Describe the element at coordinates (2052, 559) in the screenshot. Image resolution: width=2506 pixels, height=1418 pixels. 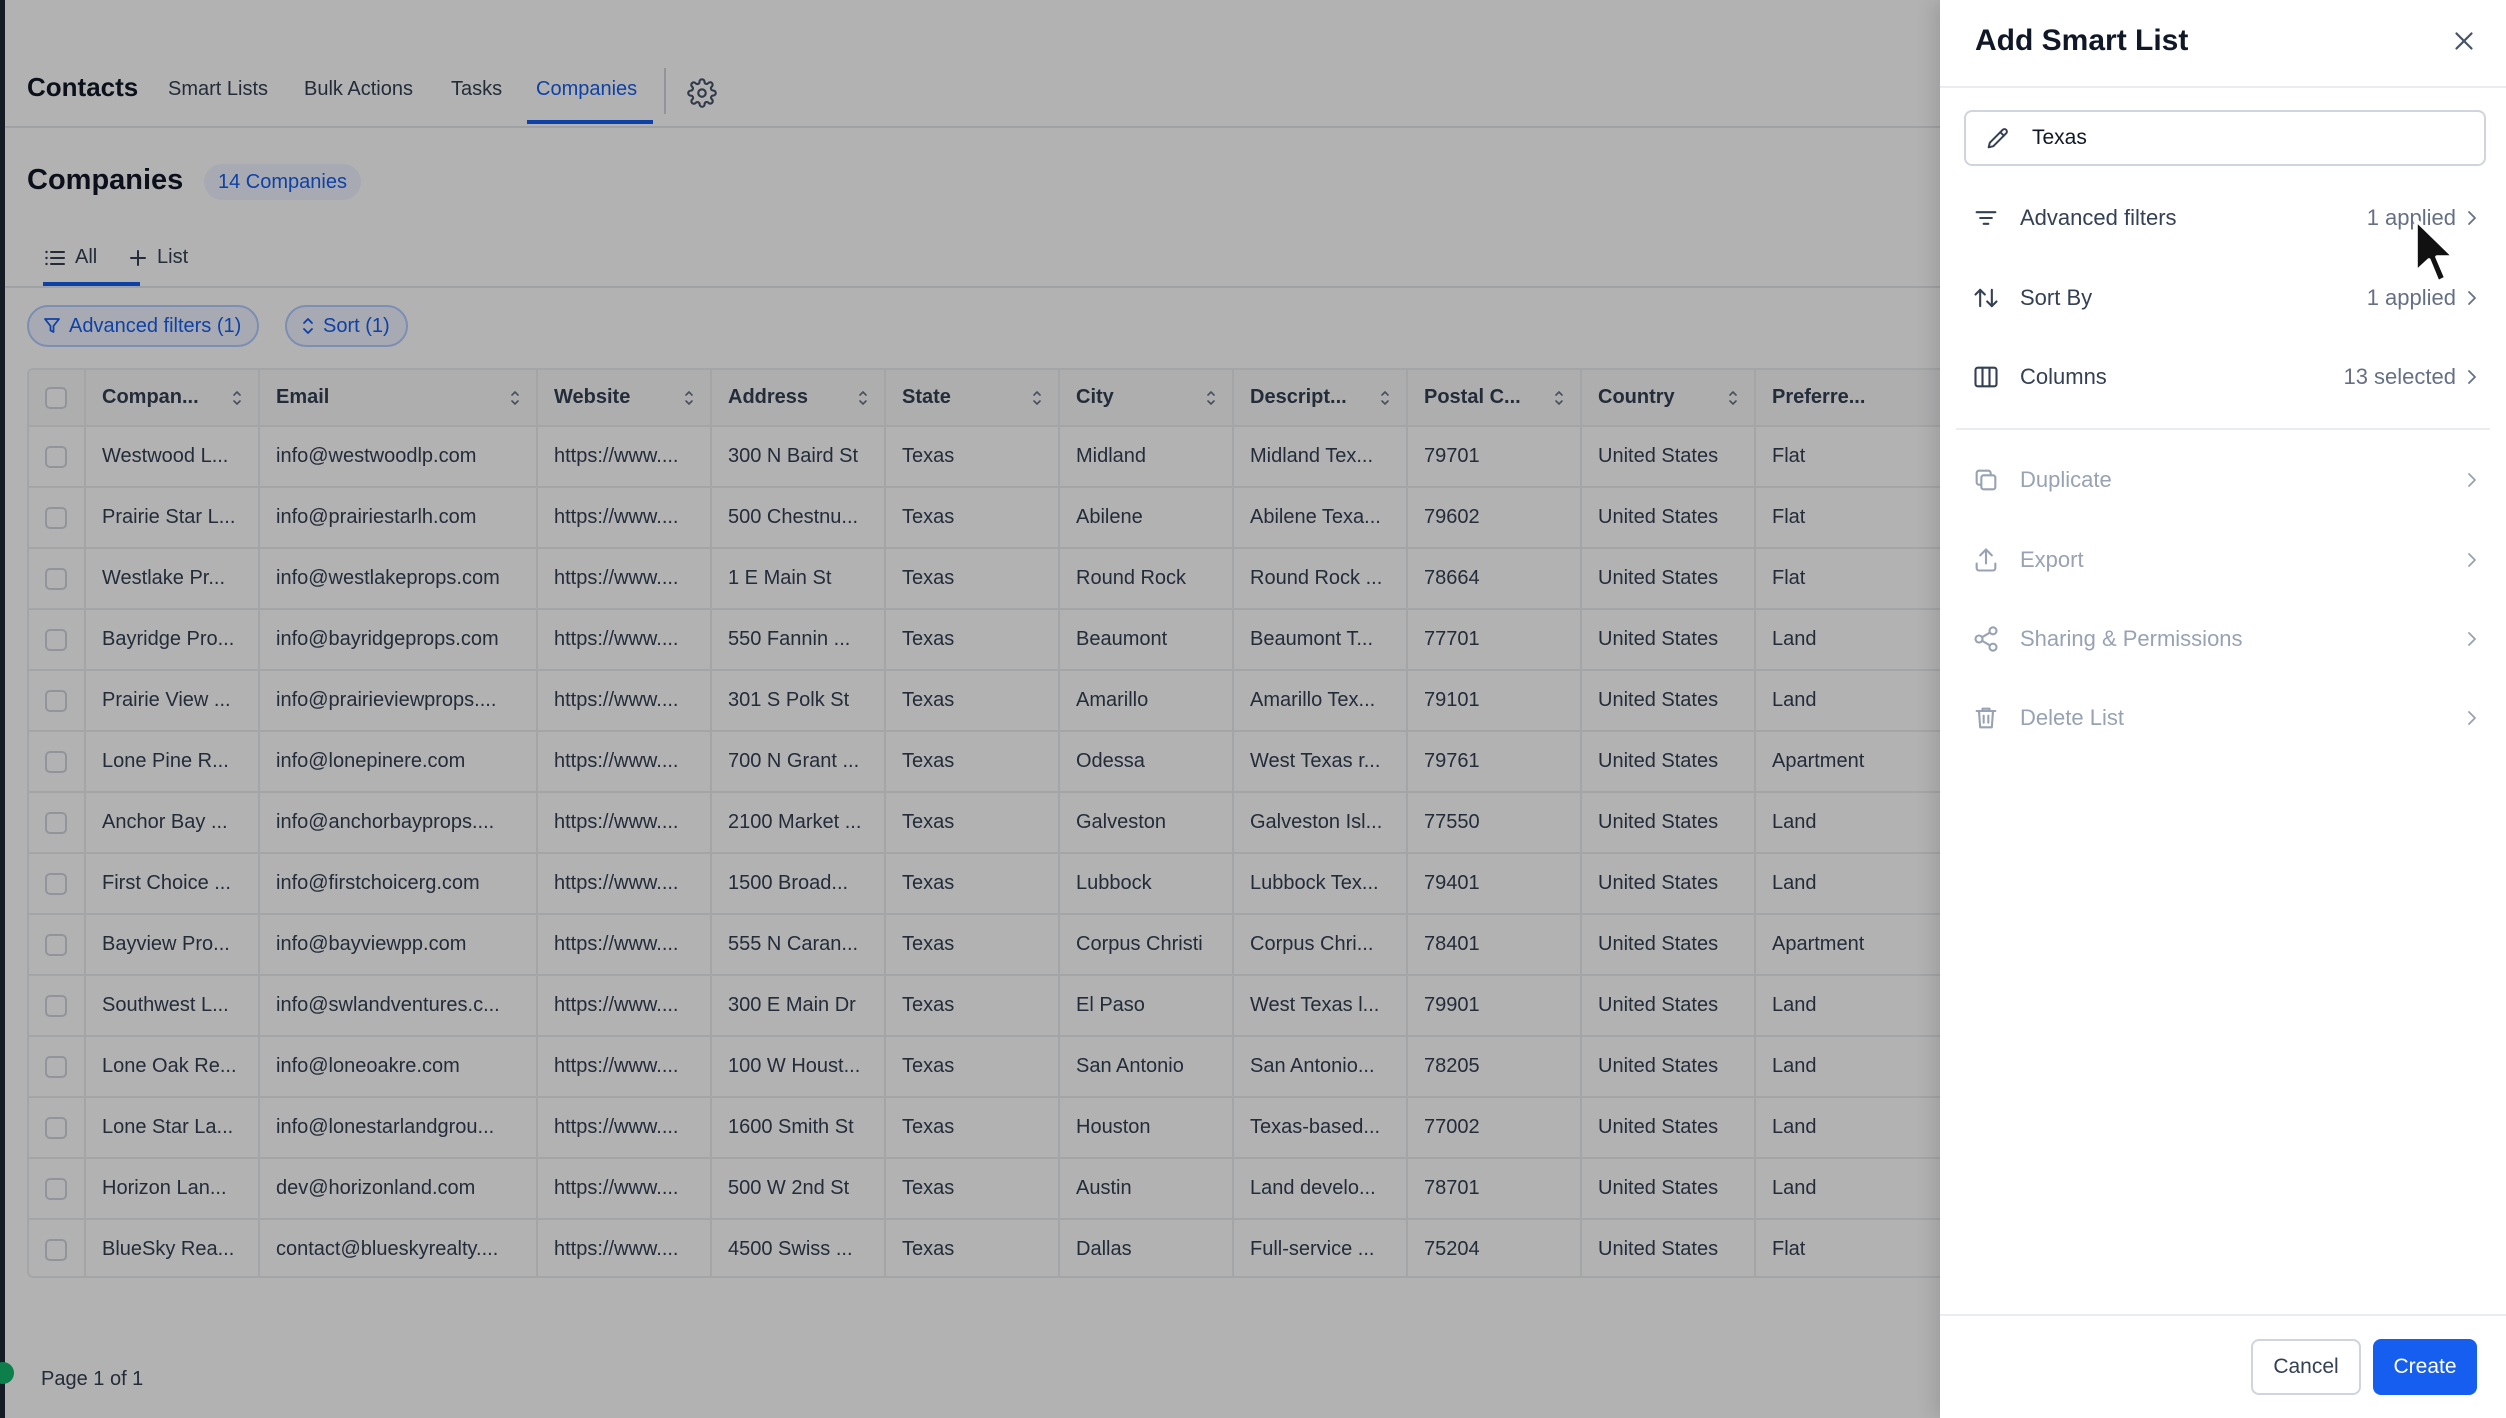
I see `menu-item-label: Export` at that location.